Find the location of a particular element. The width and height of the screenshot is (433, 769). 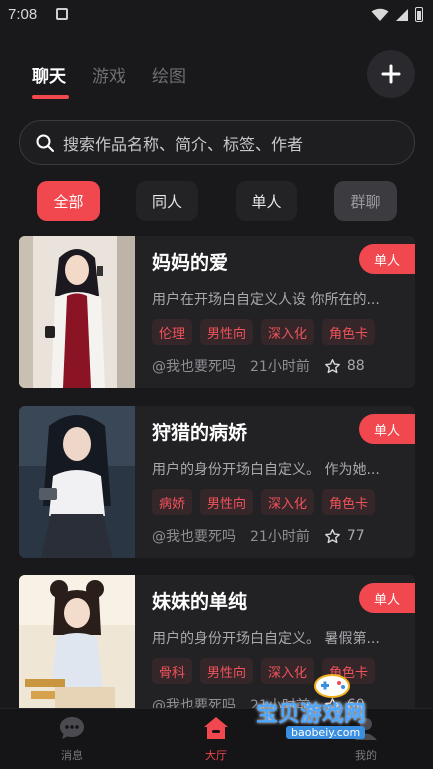

plus-icon is located at coordinates (391, 74).